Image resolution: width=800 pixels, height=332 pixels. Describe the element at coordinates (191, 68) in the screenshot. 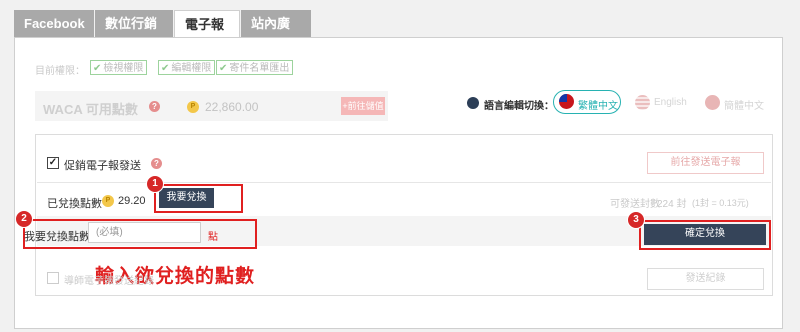

I see `permission-text: 編輯權限` at that location.